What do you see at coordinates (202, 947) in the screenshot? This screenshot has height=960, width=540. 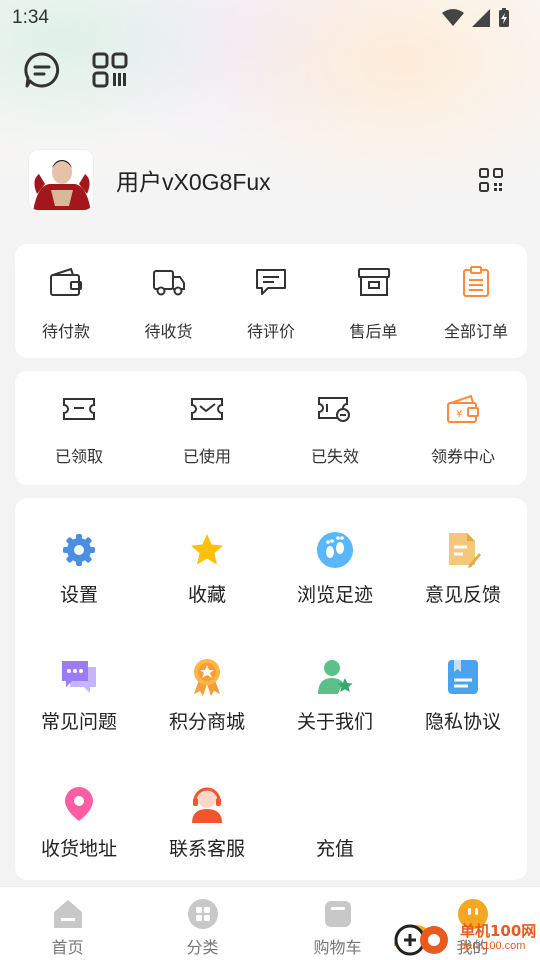 I see `tab-label: 分类` at bounding box center [202, 947].